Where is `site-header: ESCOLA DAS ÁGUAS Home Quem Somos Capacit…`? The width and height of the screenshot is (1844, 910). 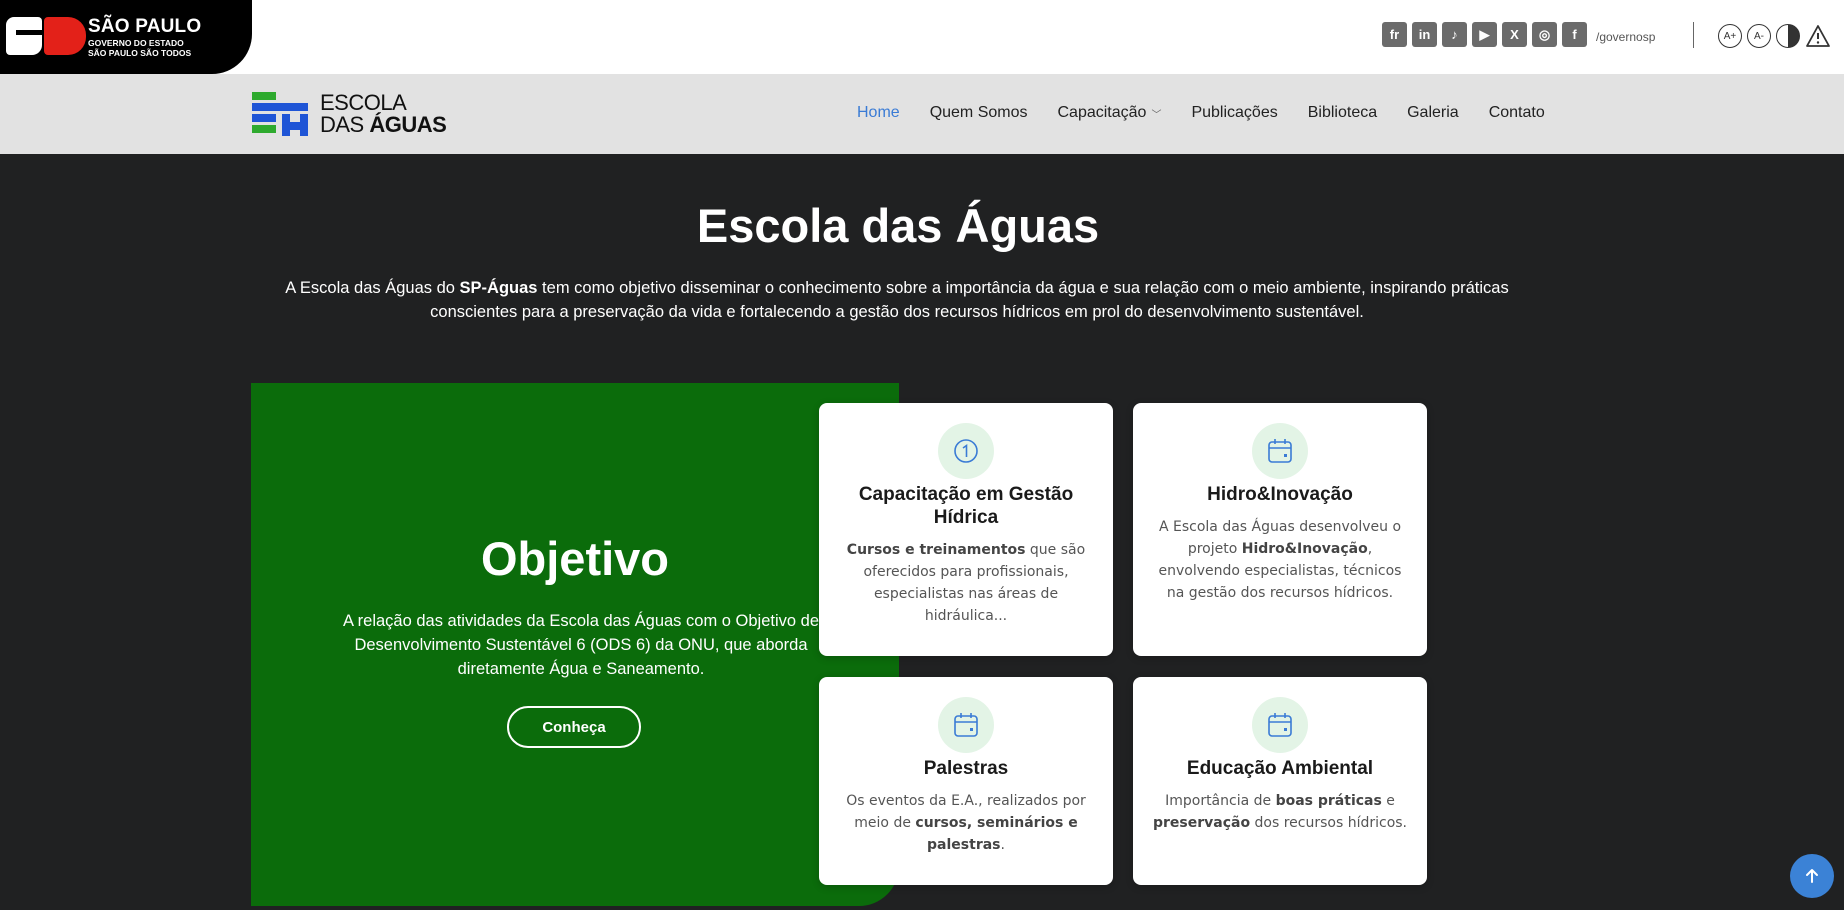 site-header: ESCOLA DAS ÁGUAS Home Quem Somos Capacit… is located at coordinates (922, 114).